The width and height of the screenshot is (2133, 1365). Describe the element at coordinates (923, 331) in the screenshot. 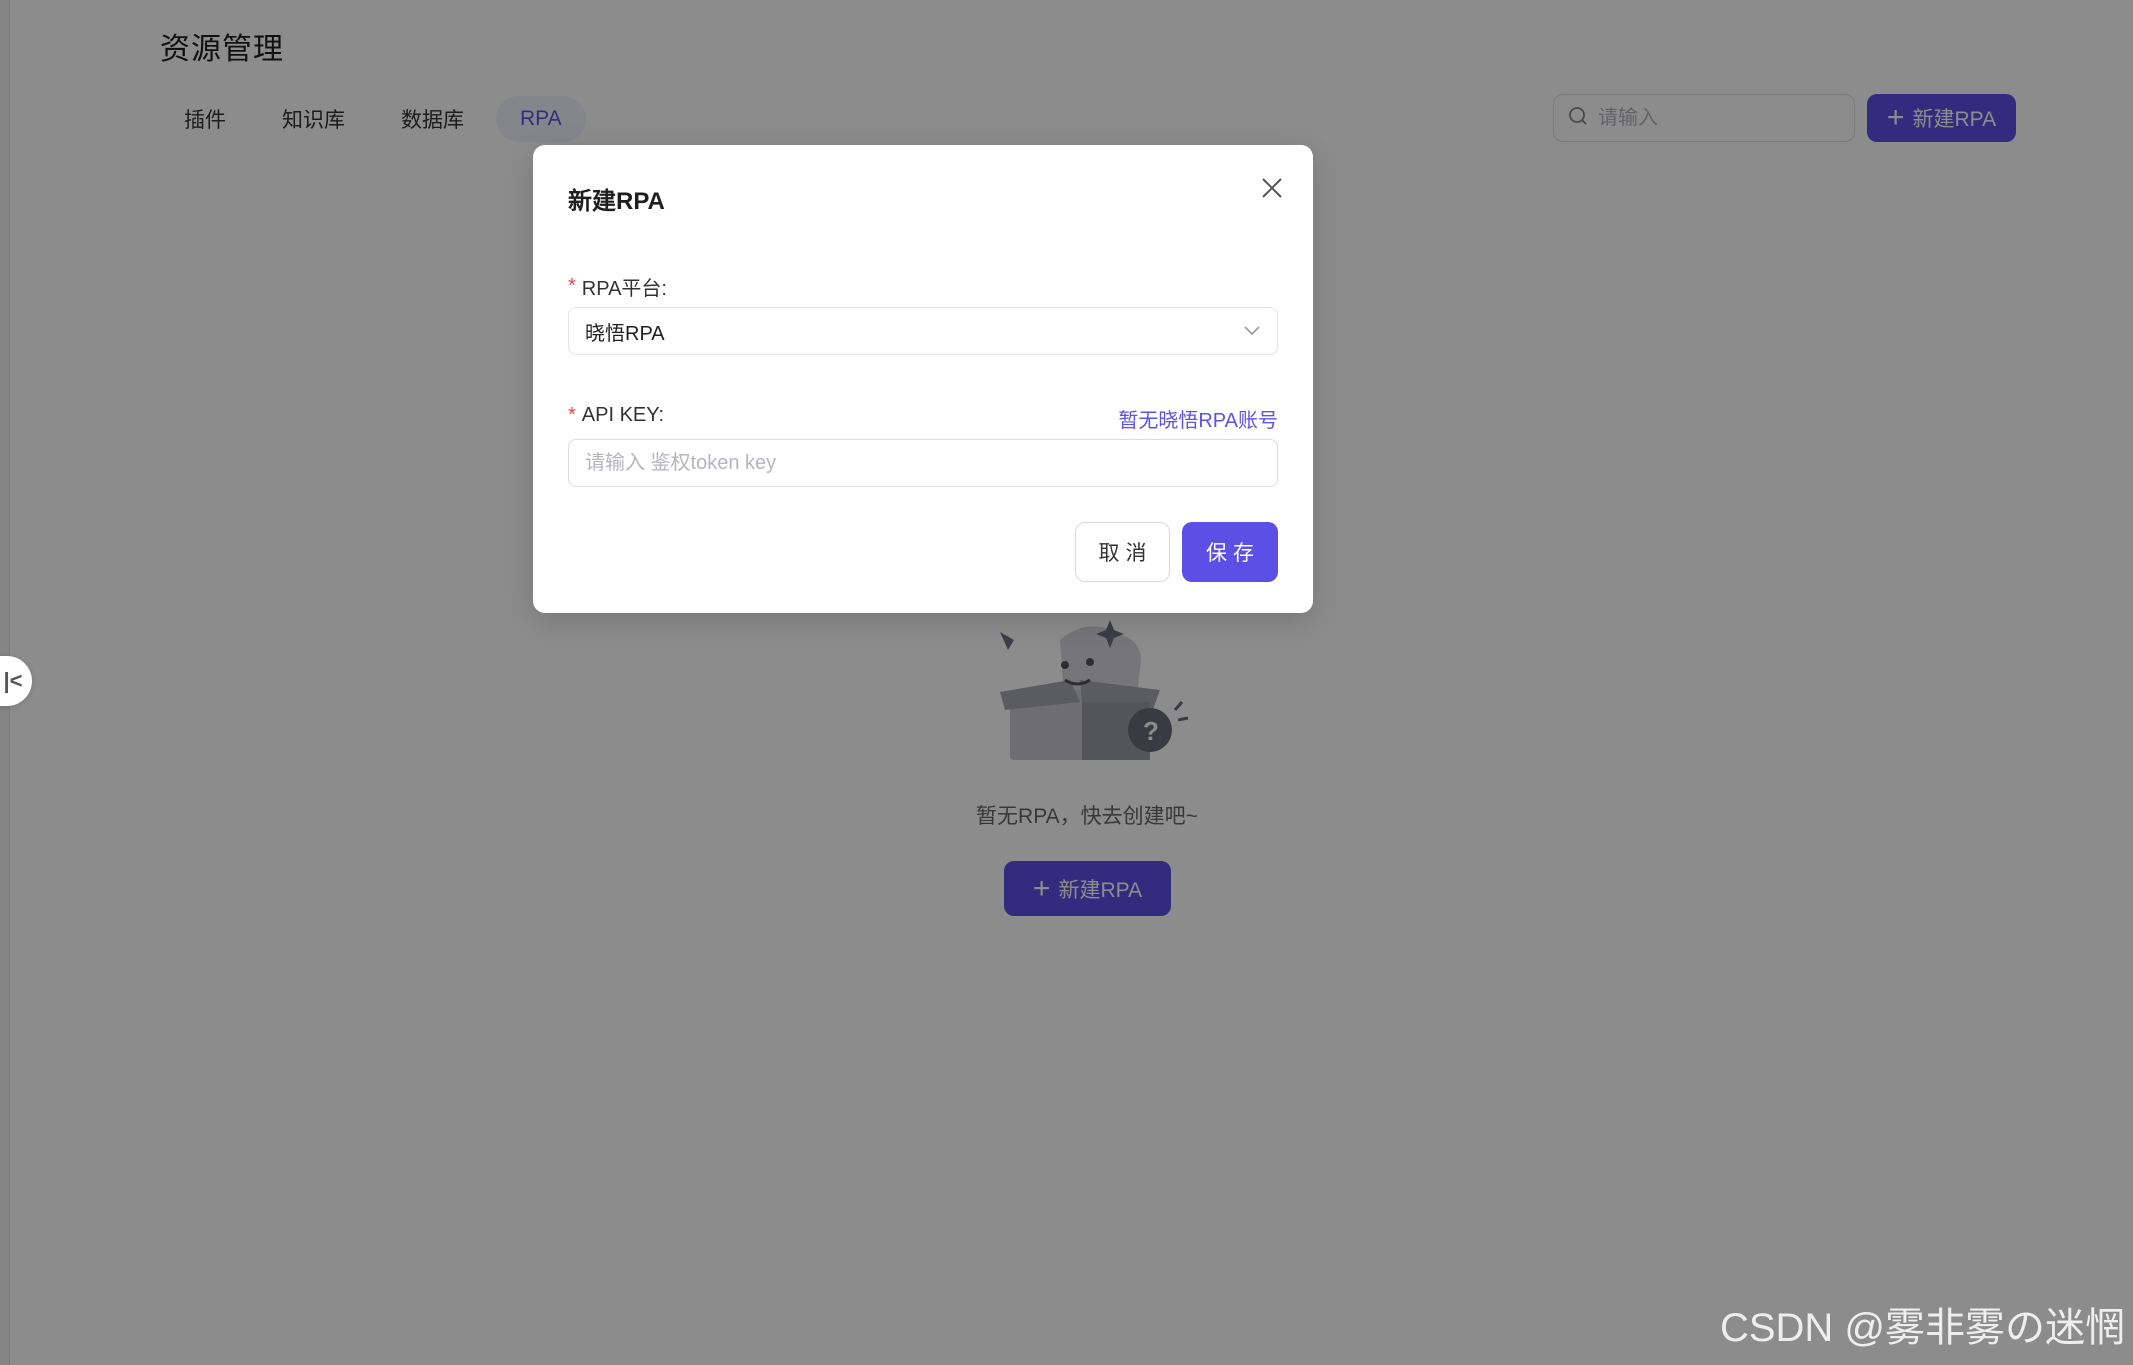

I see `platform-select: 晓悟RPA` at that location.